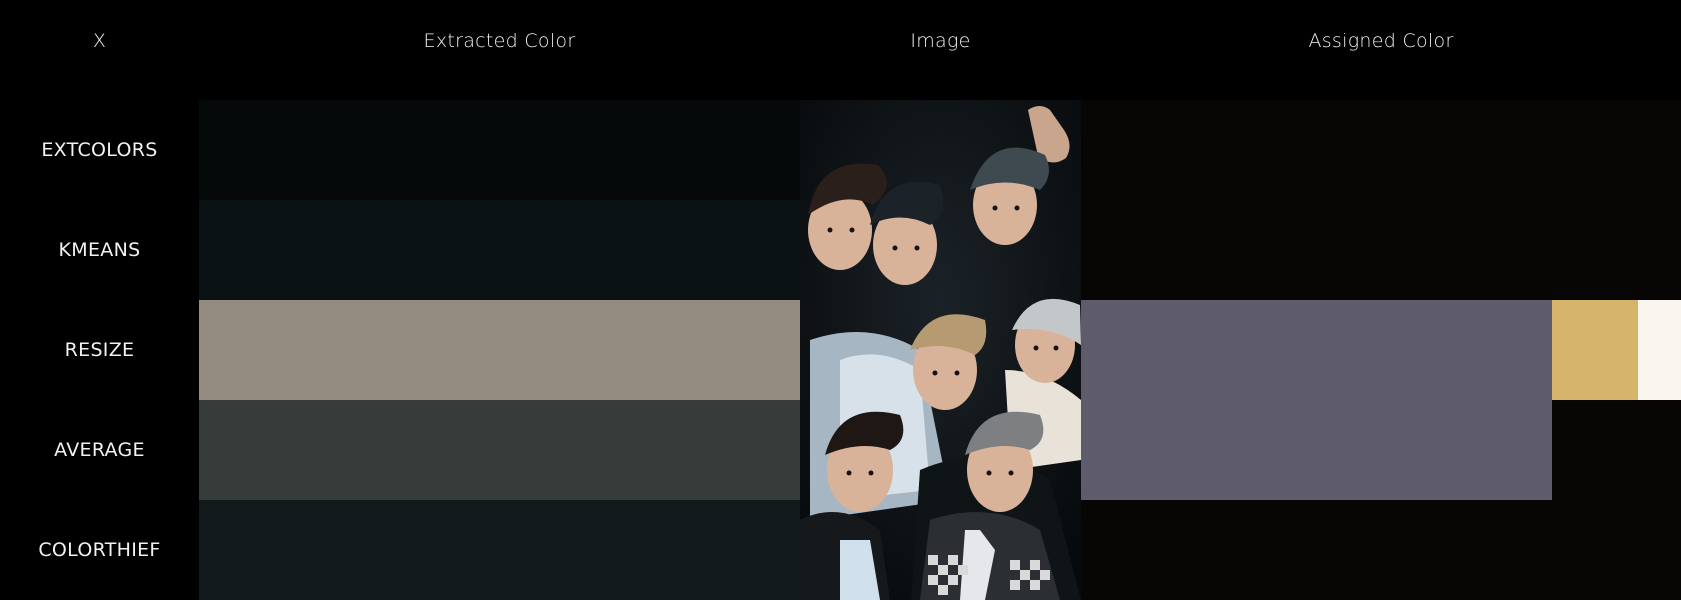 This screenshot has height=600, width=1681. Describe the element at coordinates (1381, 150) in the screenshot. I see `assigned-color-swatch-extcolors` at that location.